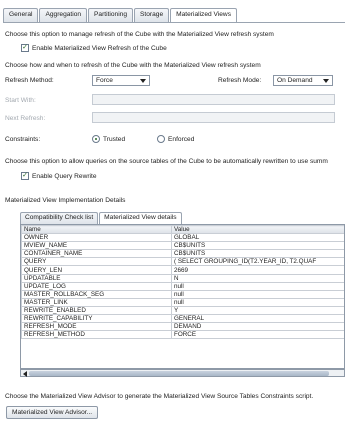  I want to click on cell-name: QUERY_LEN, so click(96, 270).